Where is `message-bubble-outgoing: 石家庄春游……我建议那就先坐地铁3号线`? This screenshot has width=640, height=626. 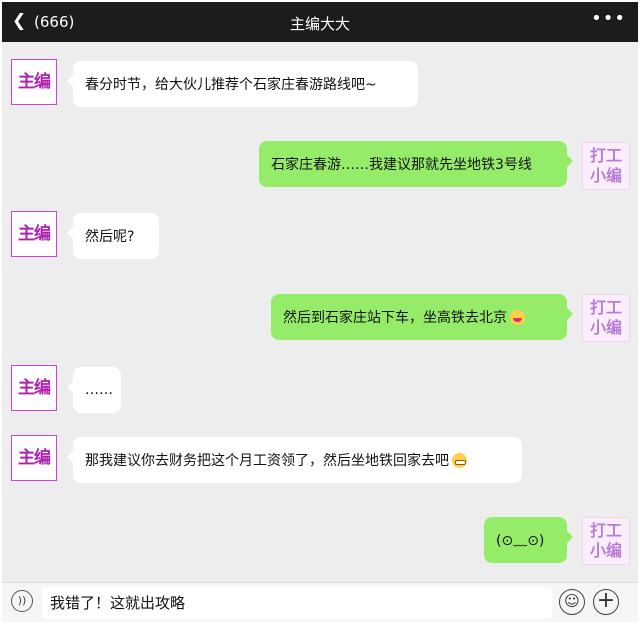
message-bubble-outgoing: 石家庄春游……我建议那就先坐地铁3号线 is located at coordinates (416, 164).